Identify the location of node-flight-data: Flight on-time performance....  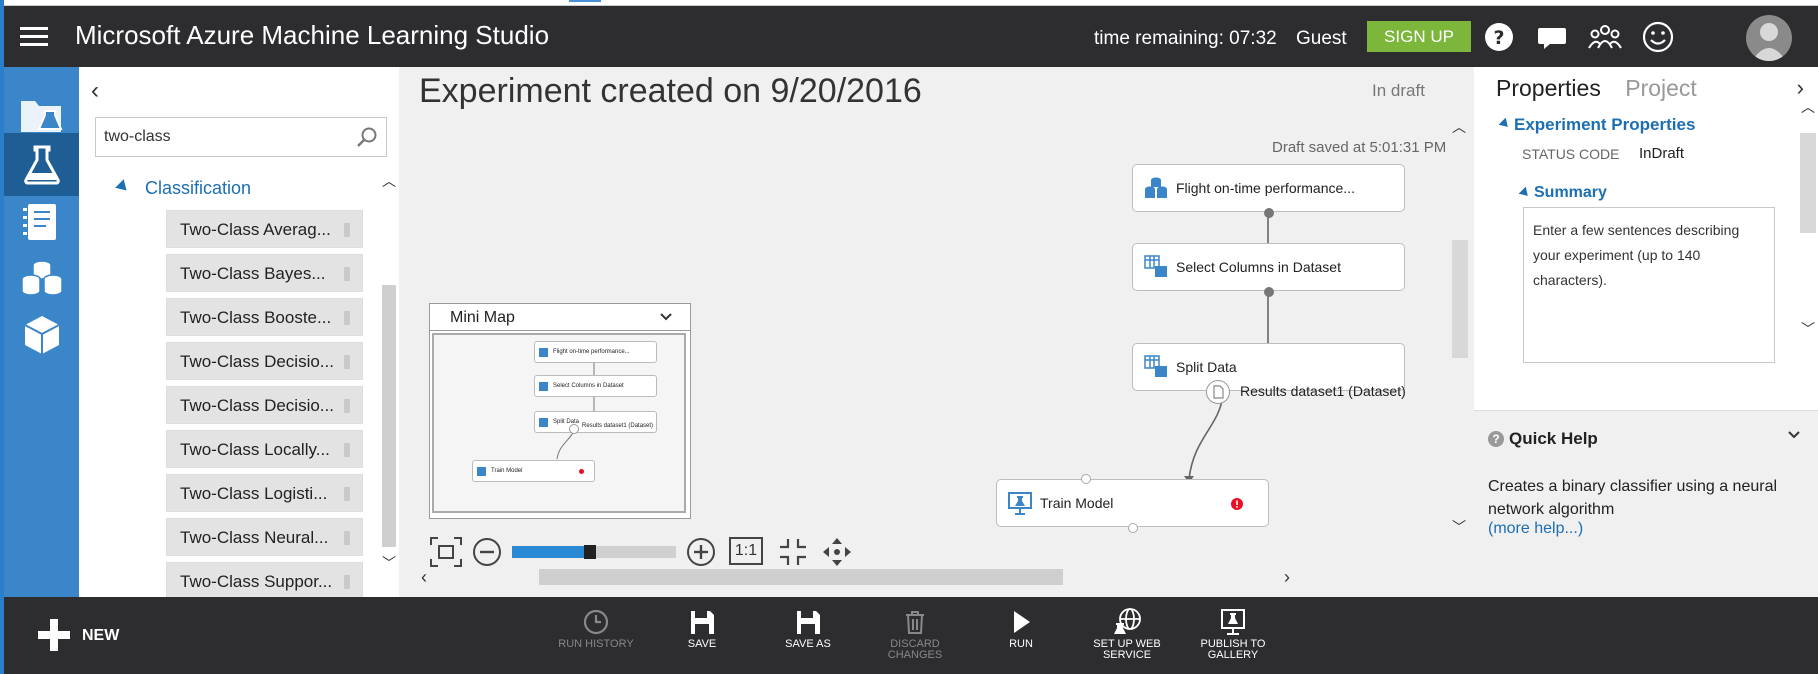
(1268, 191).